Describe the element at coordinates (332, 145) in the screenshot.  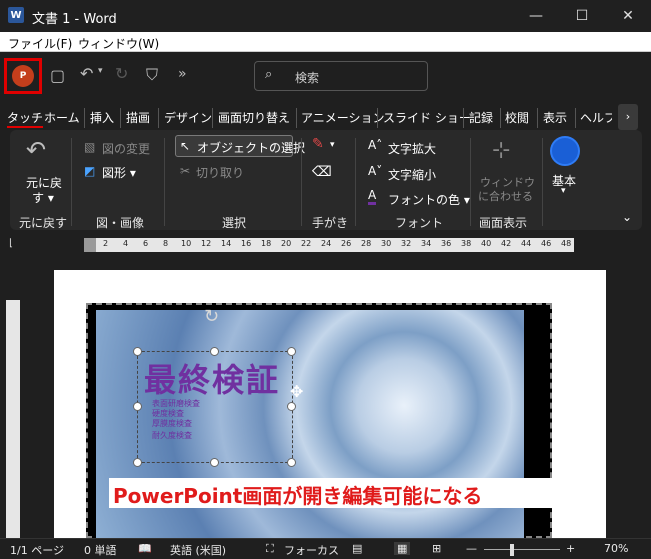
I see `pens-dropdown-icon: ▾` at that location.